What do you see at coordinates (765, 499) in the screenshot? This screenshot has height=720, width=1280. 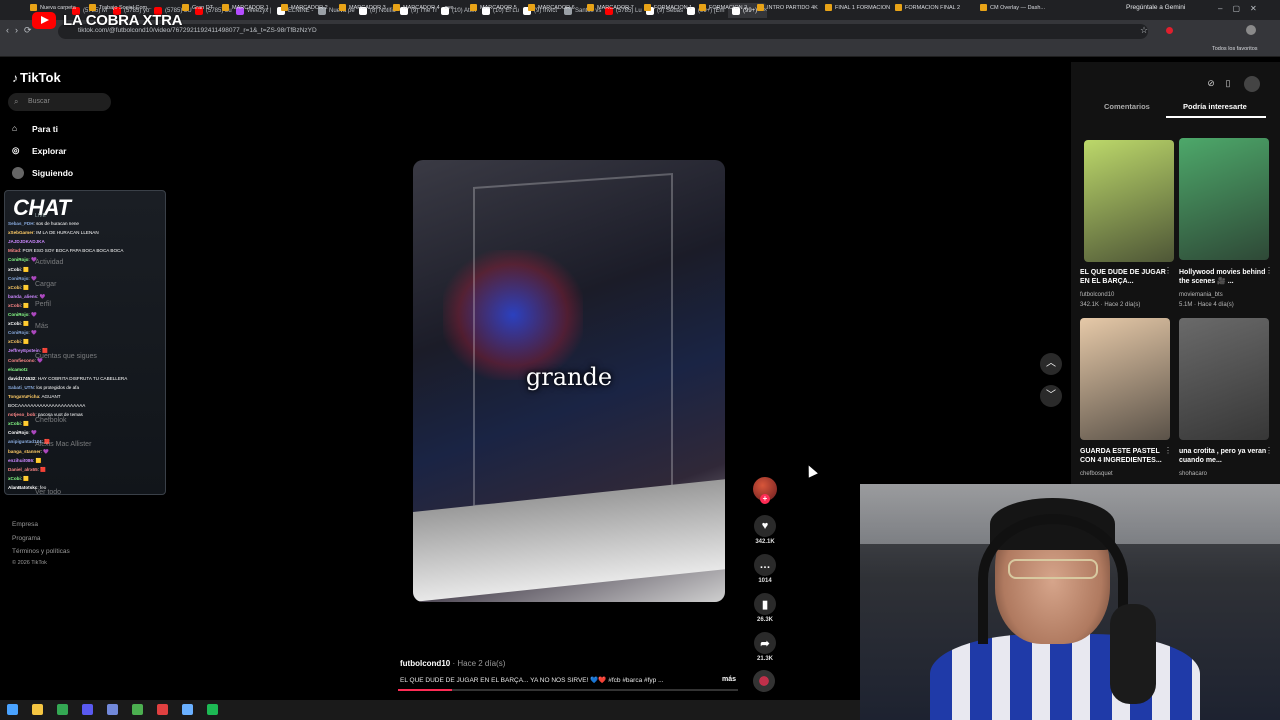 I see `follow-button: +` at bounding box center [765, 499].